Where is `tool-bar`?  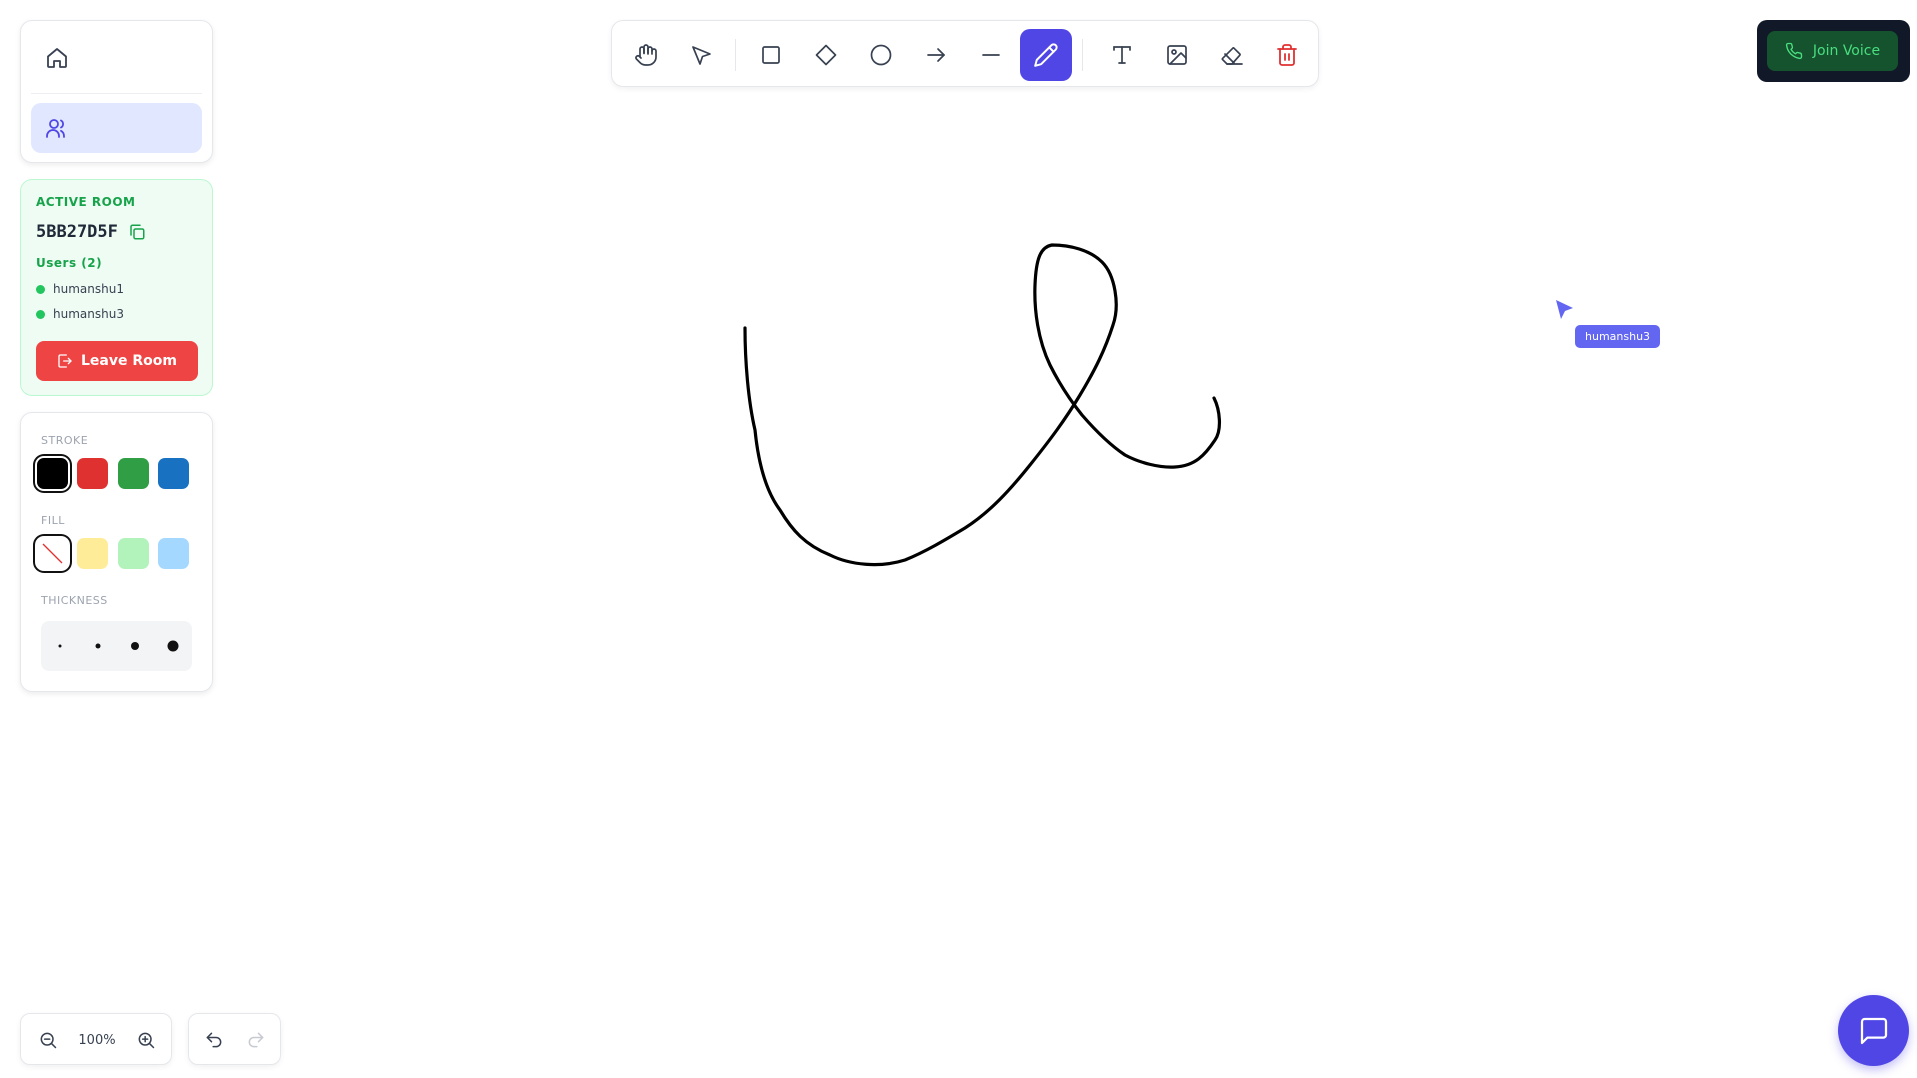
tool-bar is located at coordinates (965, 53).